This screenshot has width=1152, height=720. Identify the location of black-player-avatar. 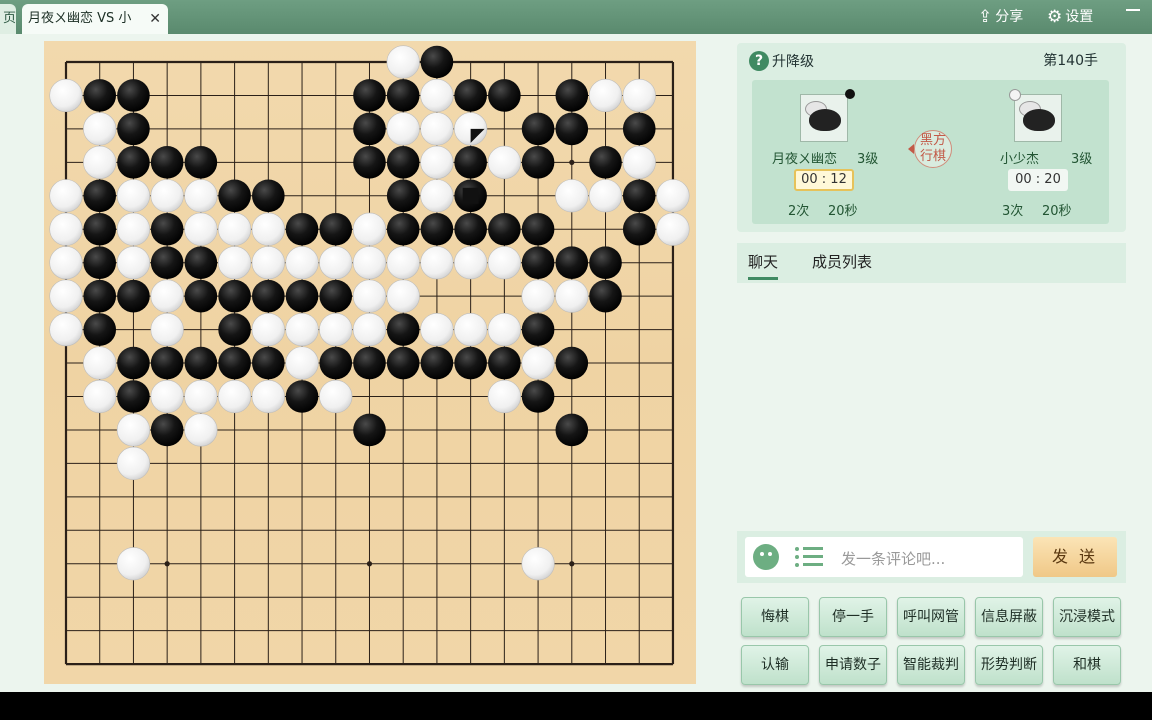
(824, 118).